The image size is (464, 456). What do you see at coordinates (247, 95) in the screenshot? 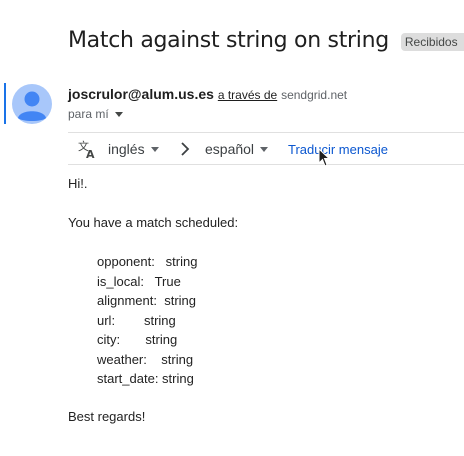
I see `via-link: a través de` at bounding box center [247, 95].